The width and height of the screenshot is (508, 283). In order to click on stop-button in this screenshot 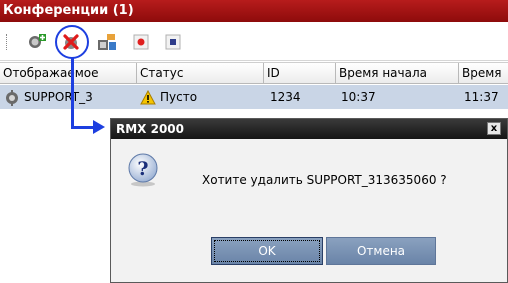, I will do `click(173, 42)`.